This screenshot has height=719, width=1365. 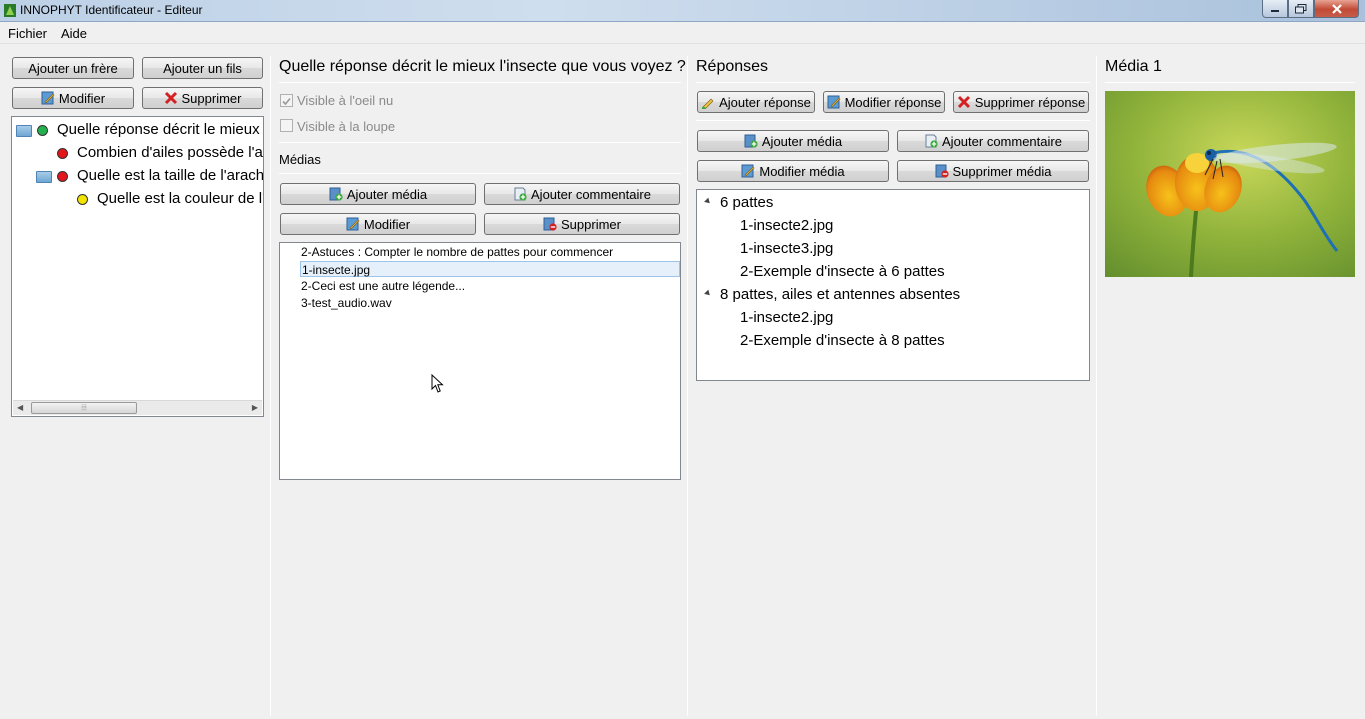 I want to click on question-add-media-button: Ajouter média, so click(x=378, y=194).